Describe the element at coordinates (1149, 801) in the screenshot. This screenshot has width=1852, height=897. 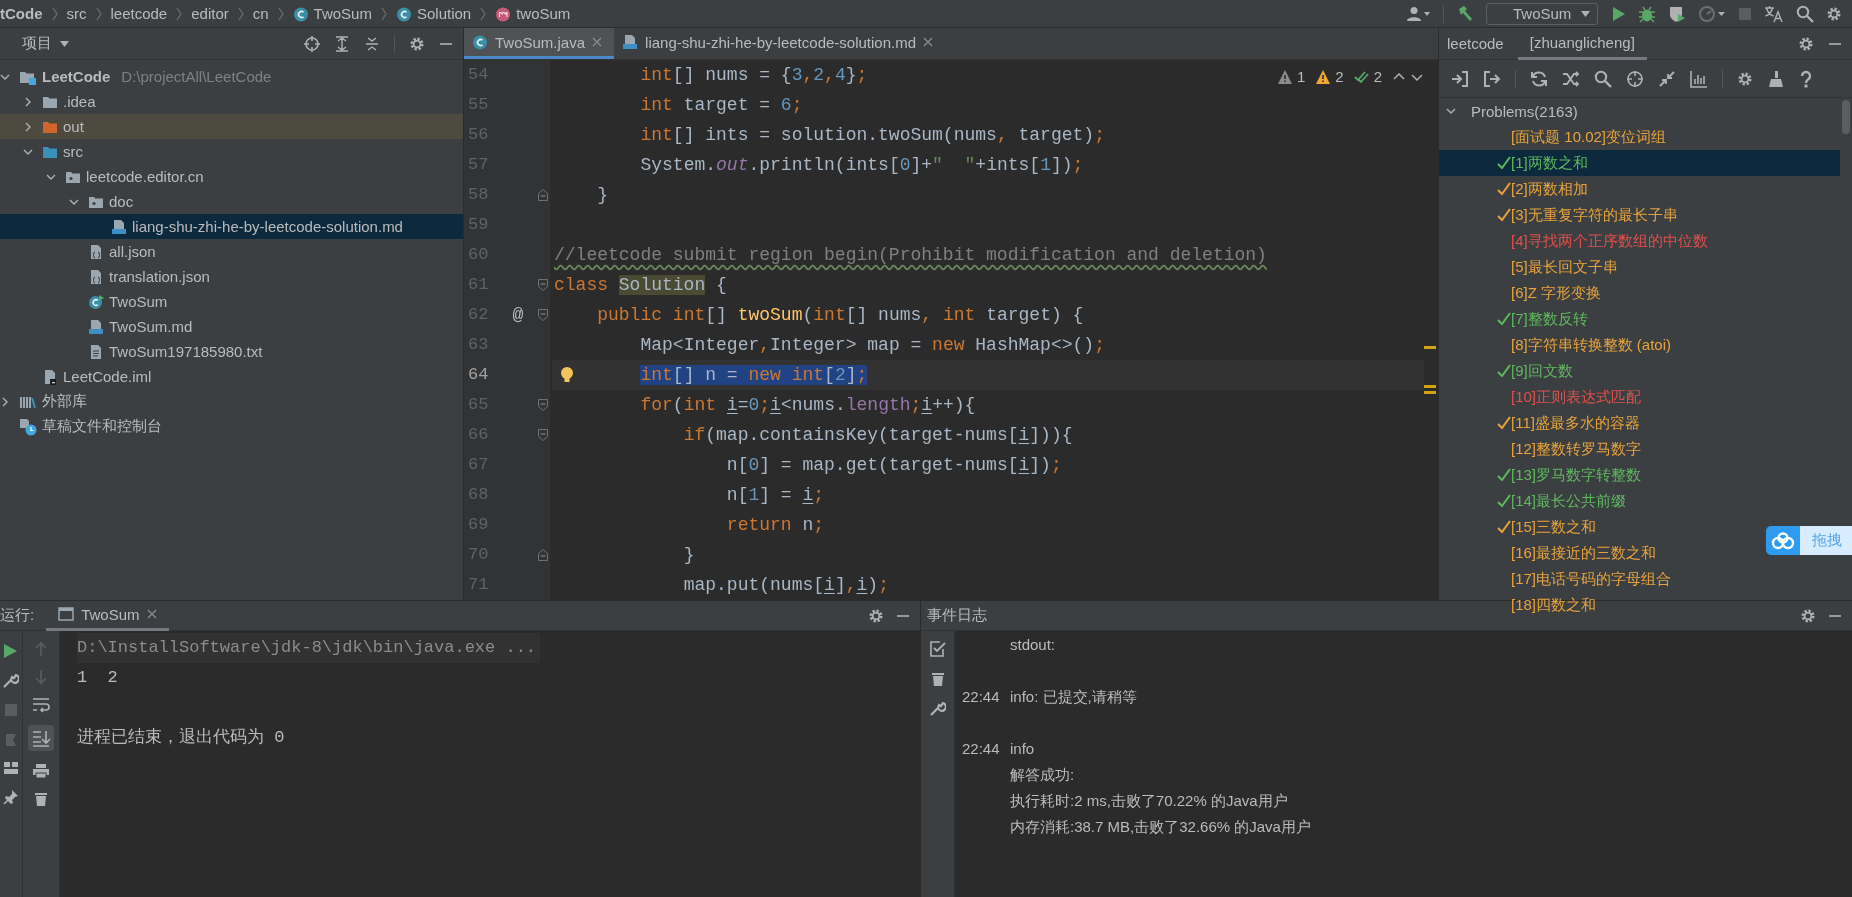
I see `log-message: 执行耗时:2 ms,击败了70.22% 的Java用户` at that location.